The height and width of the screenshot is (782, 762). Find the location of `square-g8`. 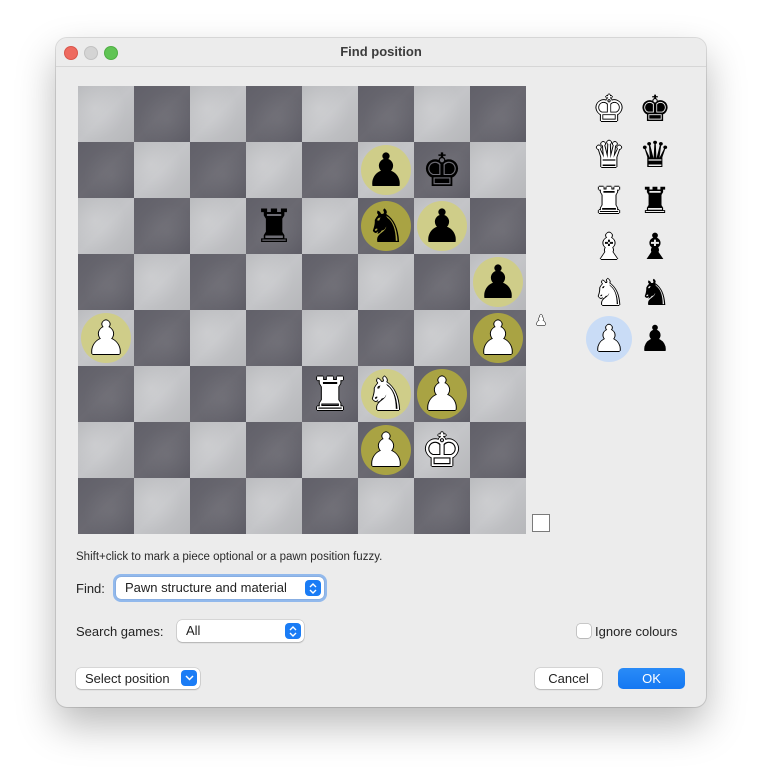

square-g8 is located at coordinates (442, 114).